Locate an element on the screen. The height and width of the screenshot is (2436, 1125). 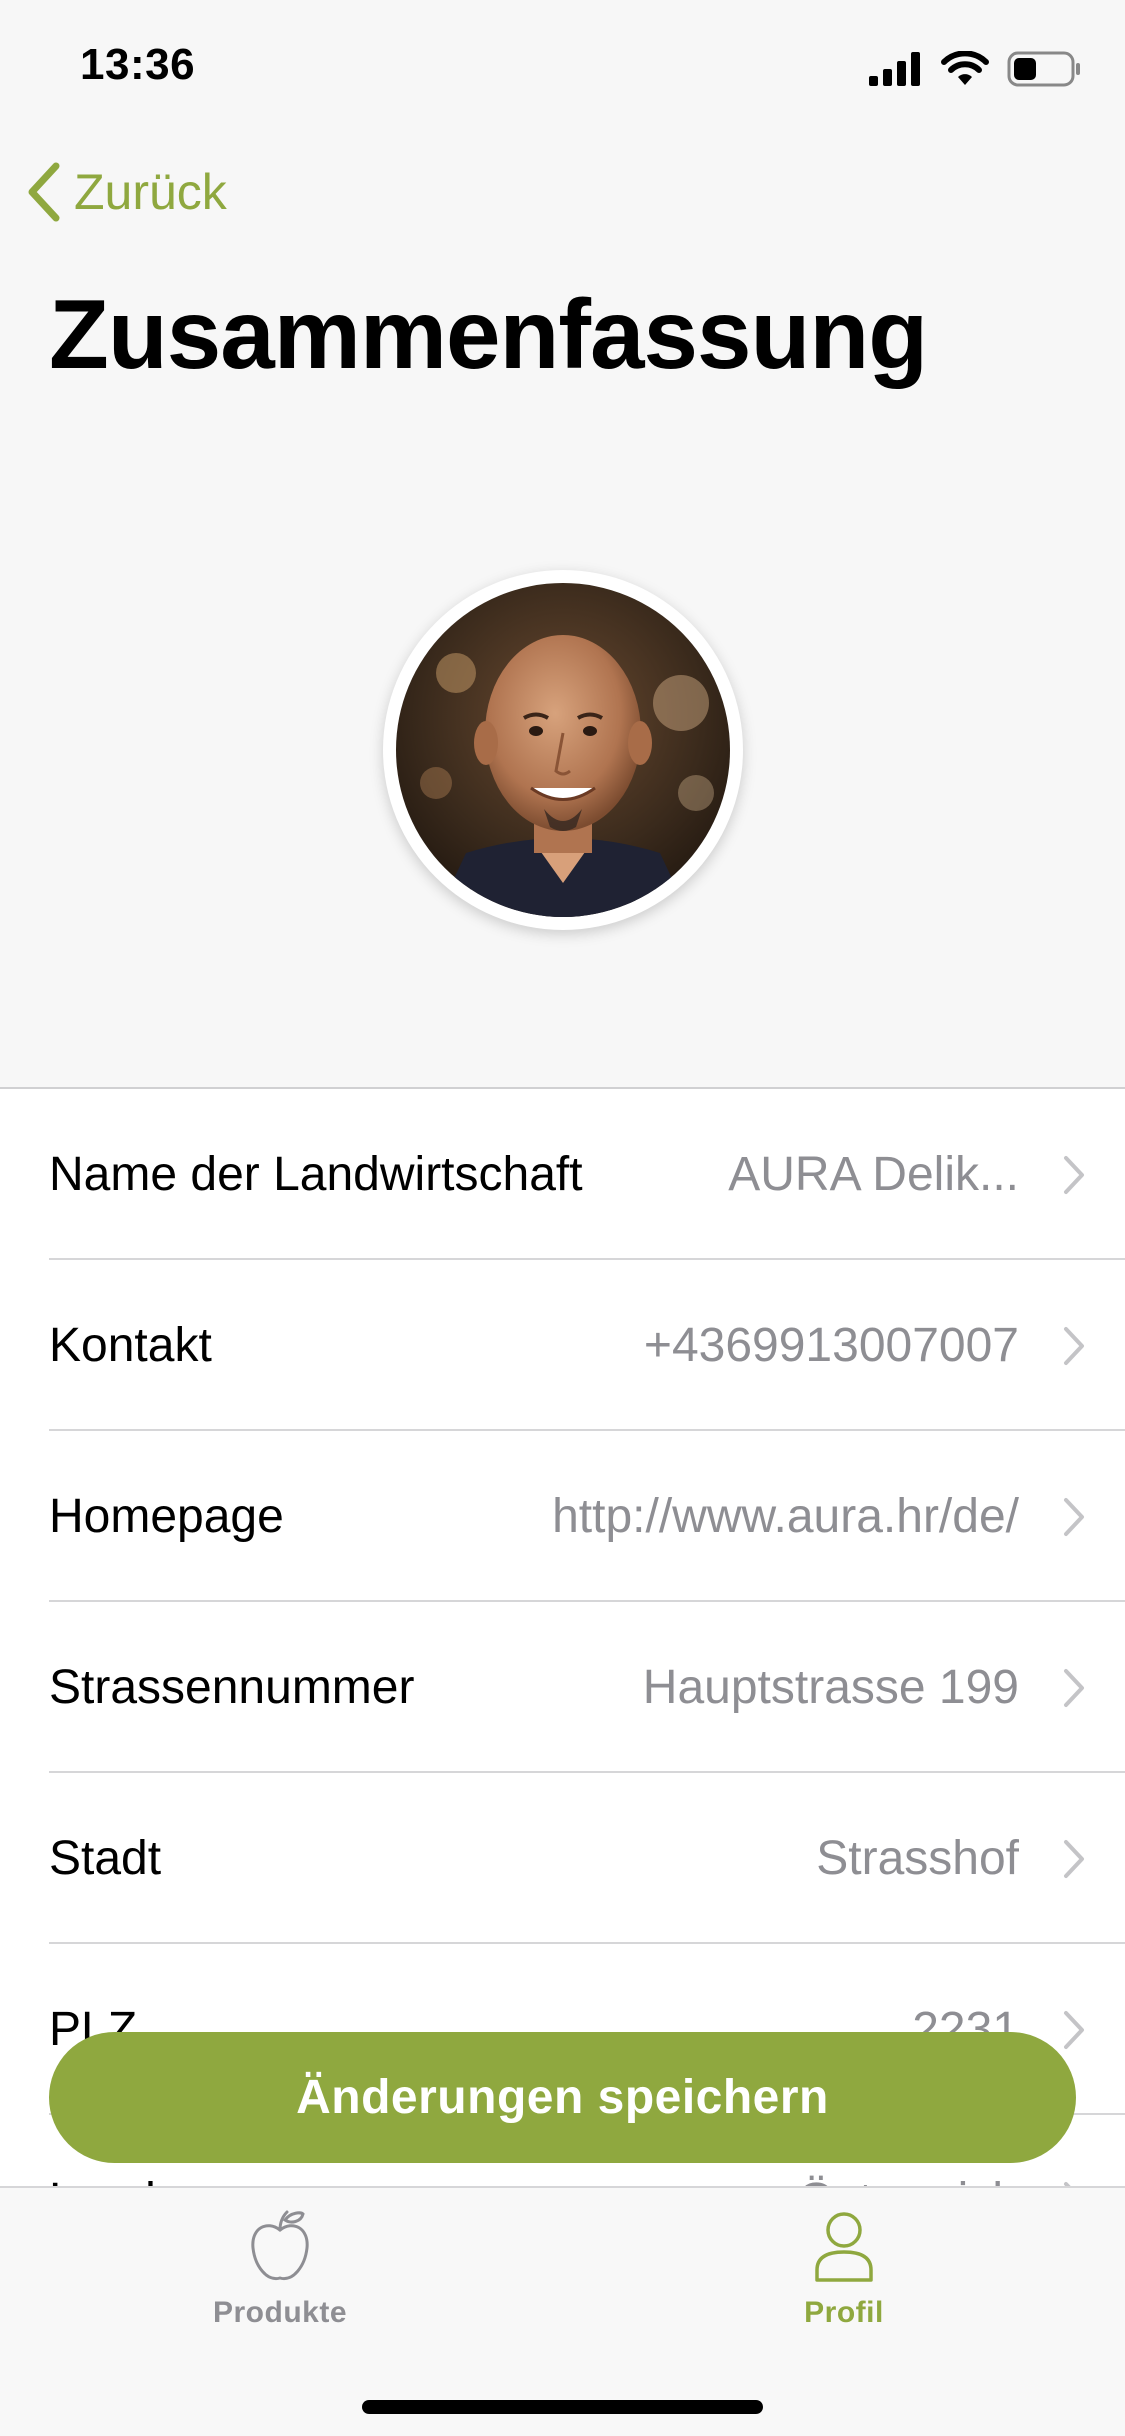
field-value: http://www.aura.hr/de/ is located at coordinates (785, 1516).